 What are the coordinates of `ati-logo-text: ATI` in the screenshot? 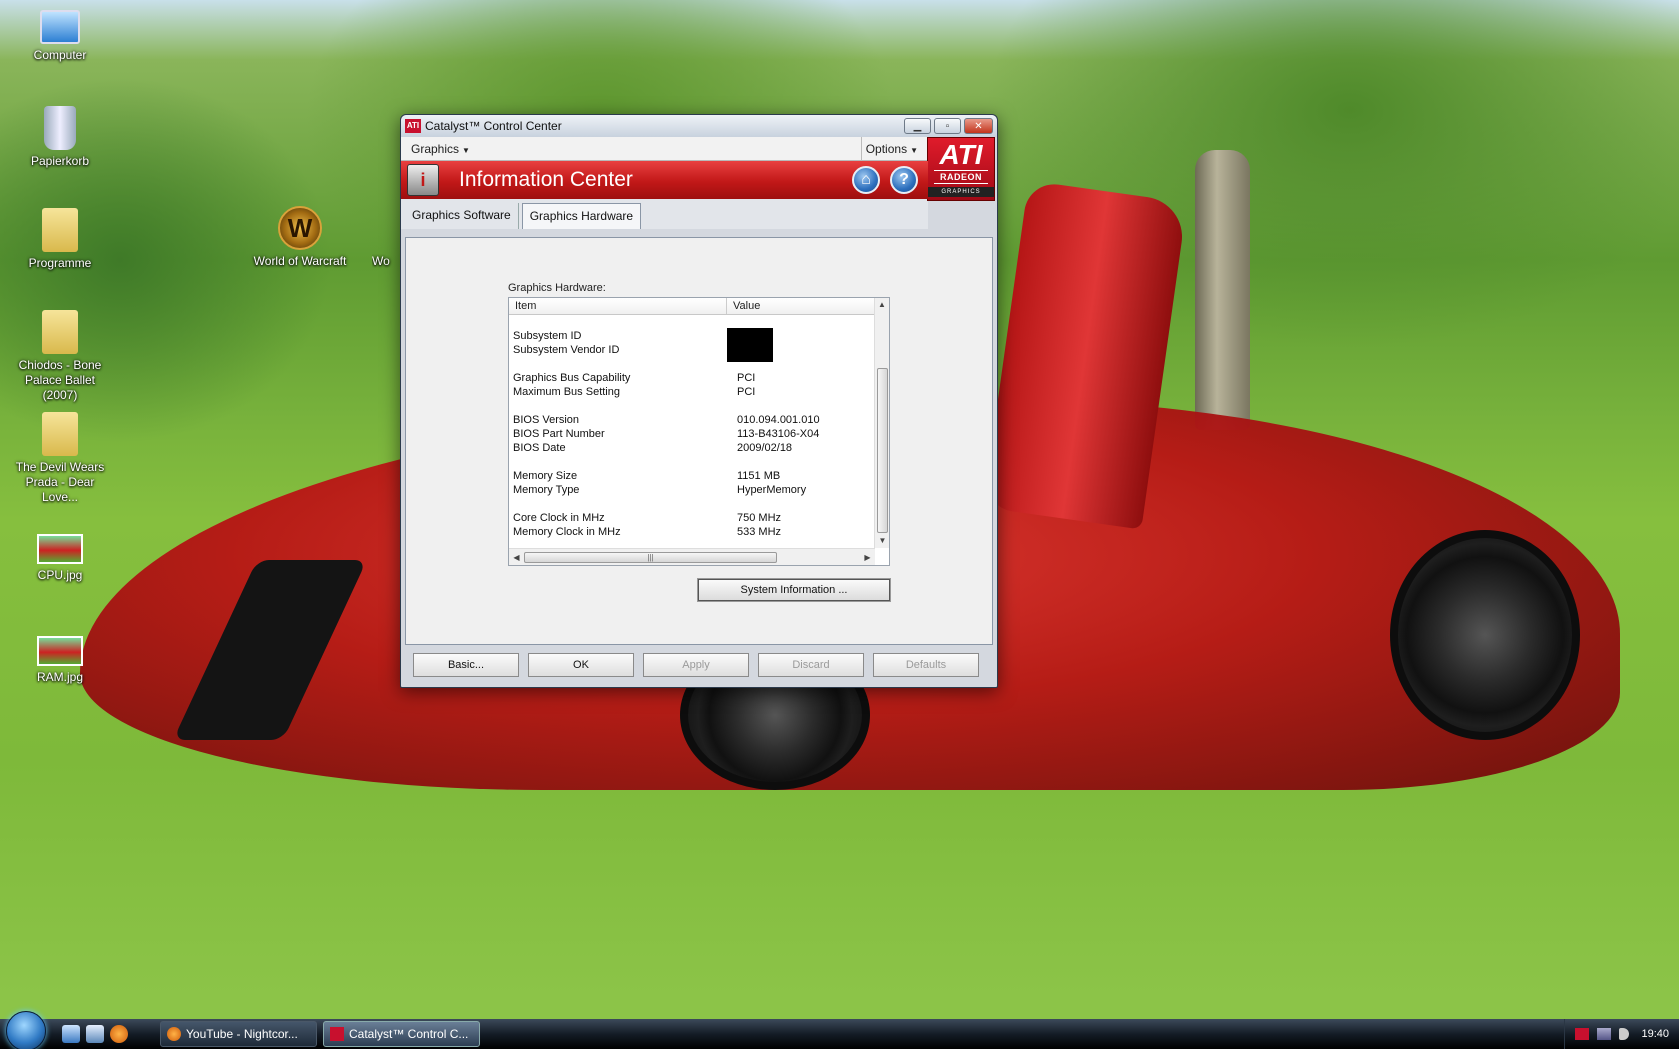 It's located at (961, 154).